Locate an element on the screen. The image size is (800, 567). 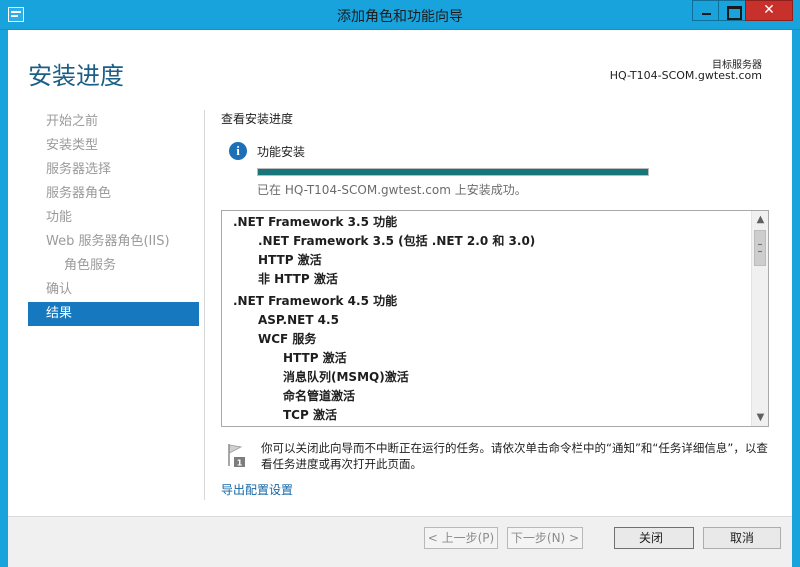
close-icon: ✕ is located at coordinates (769, 10).